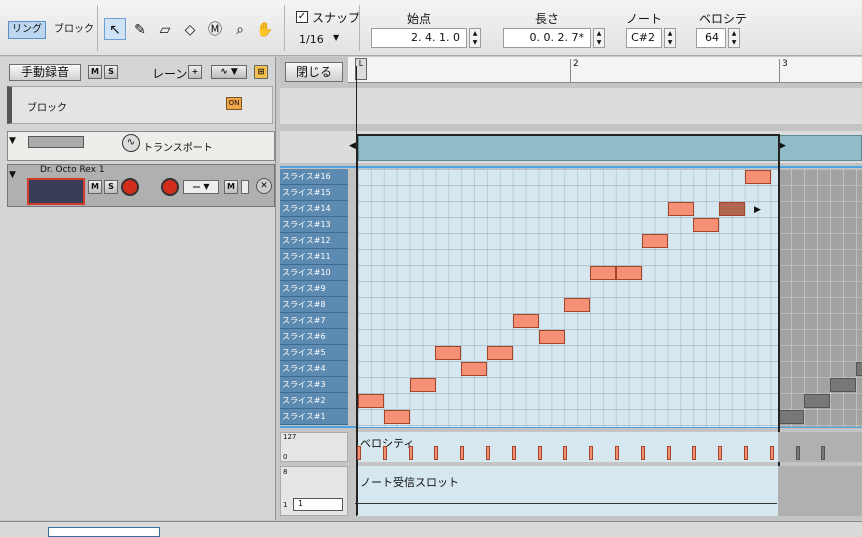 This screenshot has height=537, width=862. What do you see at coordinates (111, 187) in the screenshot?
I see `track-solo-button: S` at bounding box center [111, 187].